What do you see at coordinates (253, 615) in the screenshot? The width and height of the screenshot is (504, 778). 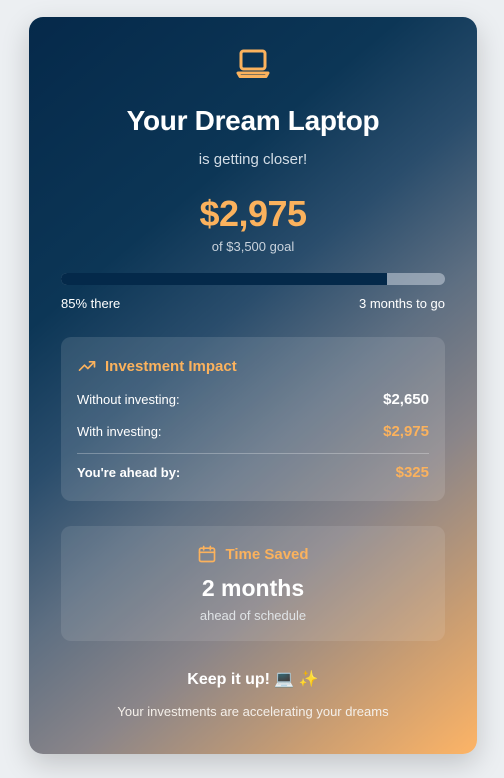 I see `time-saved-subtitle: ahead of schedule` at bounding box center [253, 615].